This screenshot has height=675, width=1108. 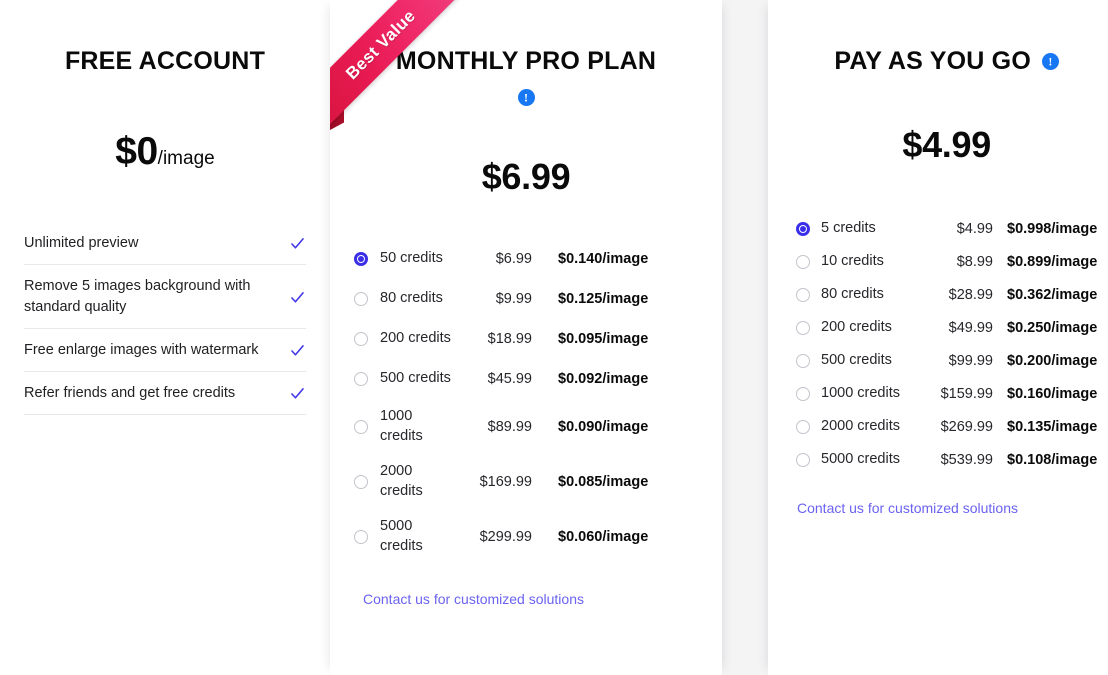 I want to click on credit-amount-label: 50 credits, so click(x=411, y=258).